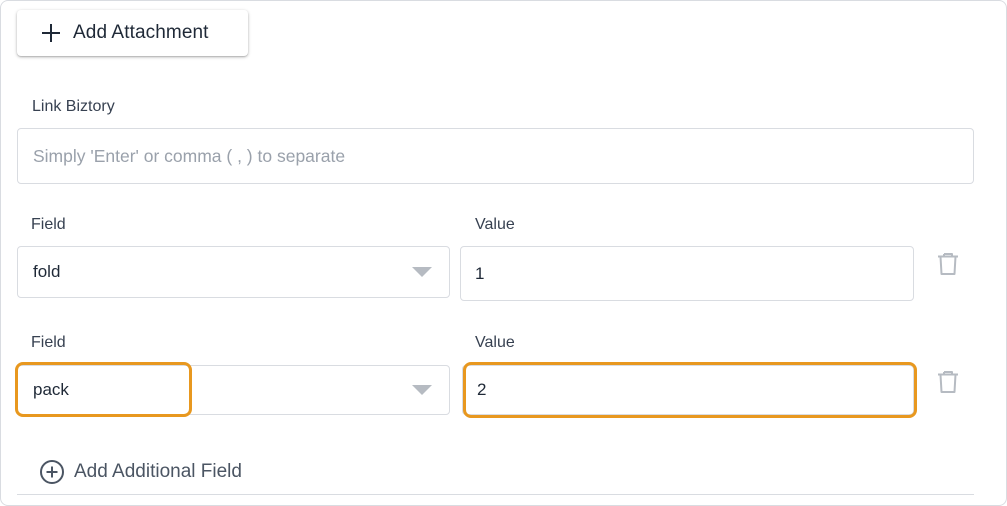  What do you see at coordinates (480, 273) in the screenshot?
I see `value-input-1-value: 1` at bounding box center [480, 273].